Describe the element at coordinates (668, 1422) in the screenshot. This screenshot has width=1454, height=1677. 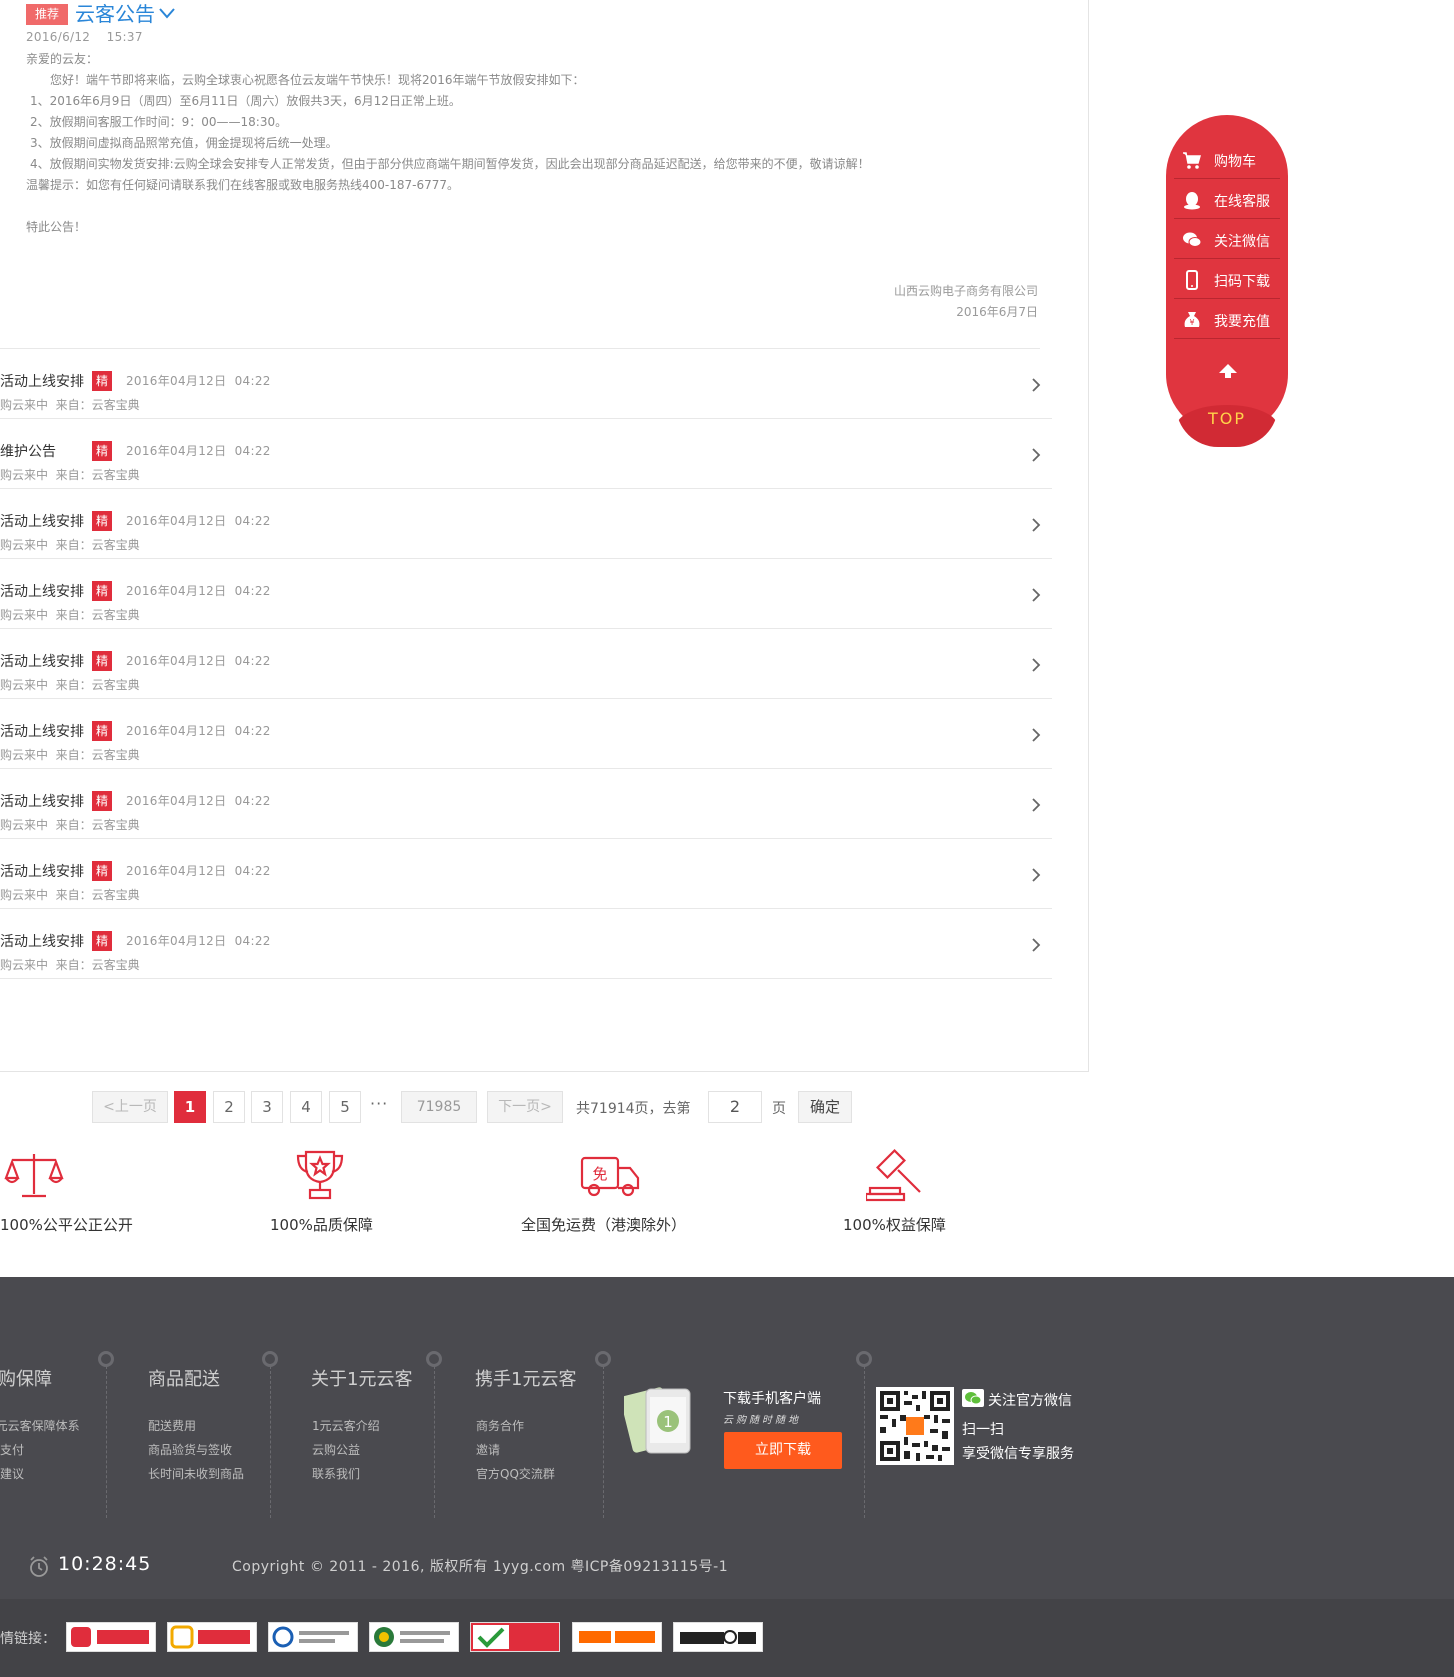
I see `svg-text: 1` at that location.